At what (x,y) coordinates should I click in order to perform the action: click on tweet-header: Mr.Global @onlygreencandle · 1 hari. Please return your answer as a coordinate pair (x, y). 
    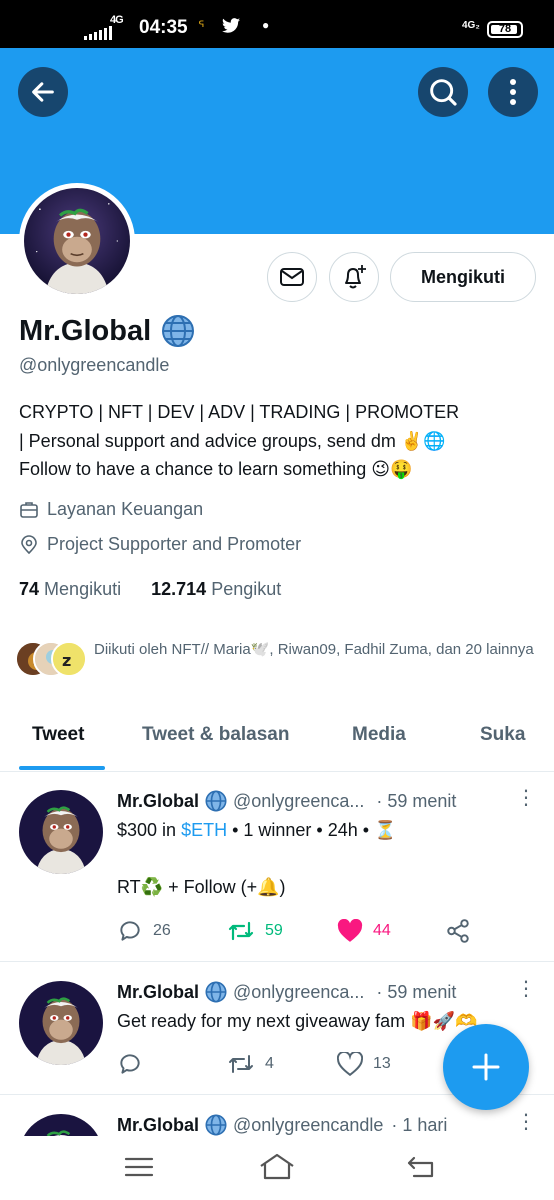
    Looking at the image, I should click on (282, 1125).